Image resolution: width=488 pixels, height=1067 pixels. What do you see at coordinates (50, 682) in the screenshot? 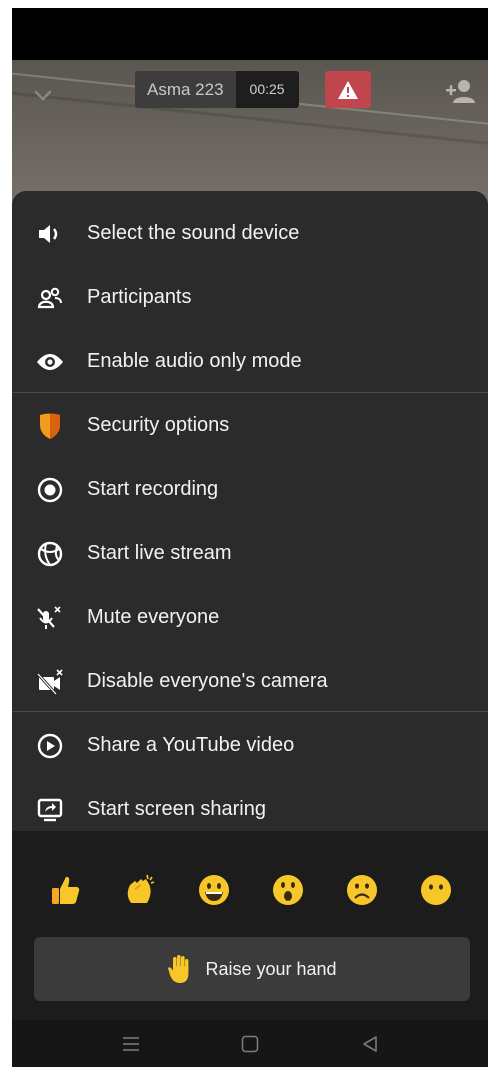
I see `camera-off-icon` at bounding box center [50, 682].